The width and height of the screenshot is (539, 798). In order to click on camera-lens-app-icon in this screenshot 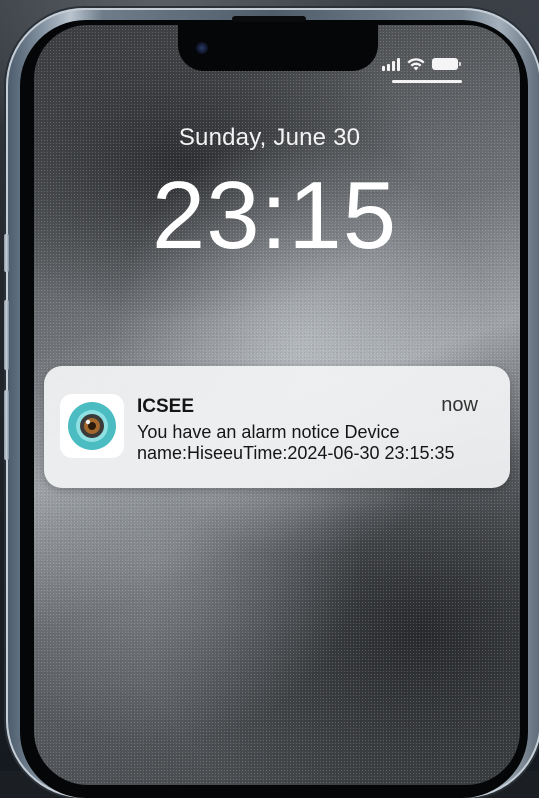, I will do `click(92, 426)`.